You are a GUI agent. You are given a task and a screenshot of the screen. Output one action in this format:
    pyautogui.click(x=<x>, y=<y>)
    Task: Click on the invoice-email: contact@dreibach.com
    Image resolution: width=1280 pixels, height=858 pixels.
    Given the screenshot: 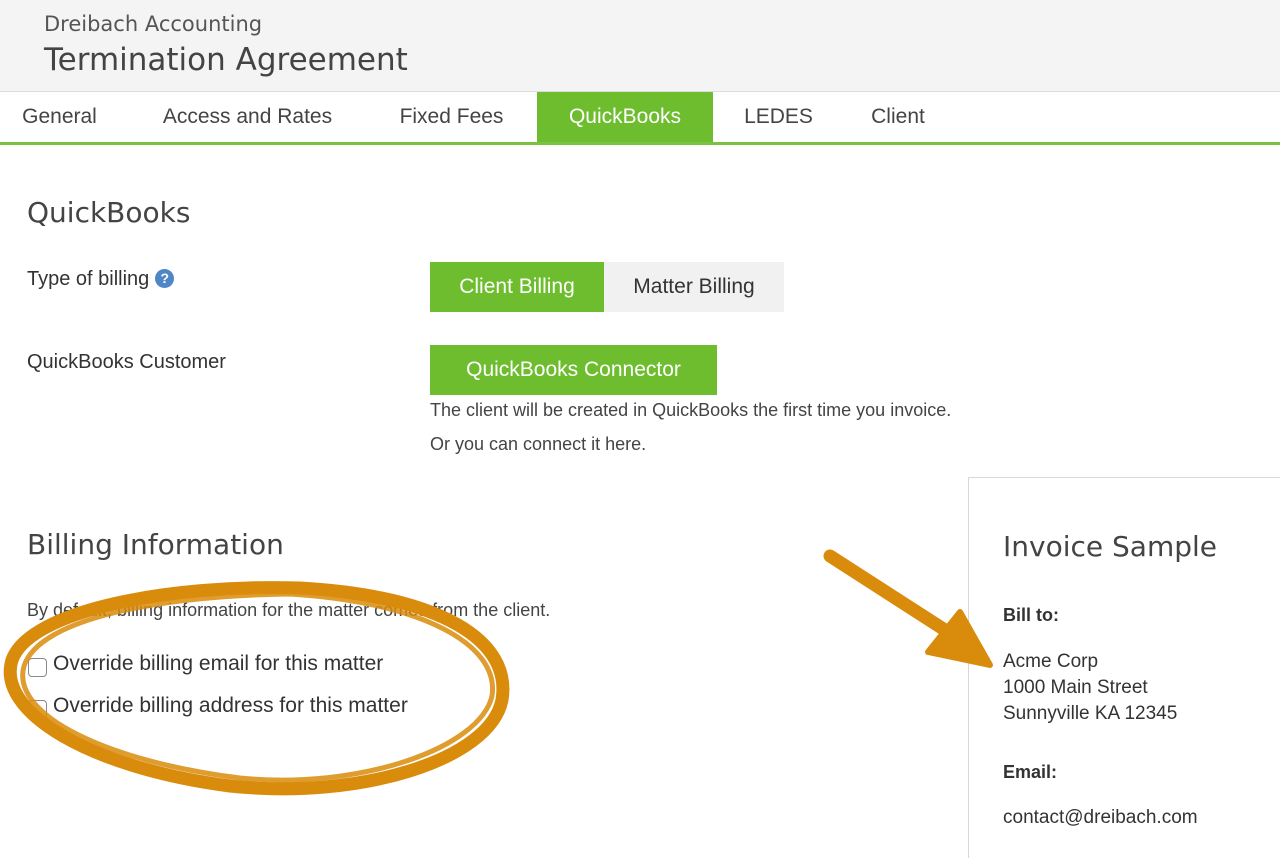 What is the action you would take?
    pyautogui.click(x=1100, y=817)
    